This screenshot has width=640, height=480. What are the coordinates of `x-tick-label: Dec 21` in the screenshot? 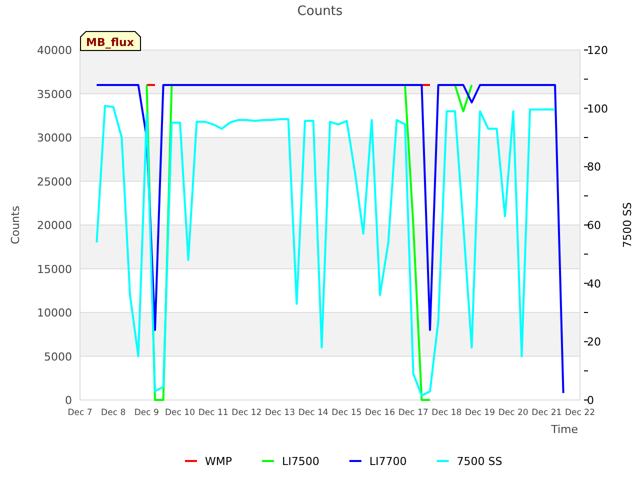 It's located at (547, 413).